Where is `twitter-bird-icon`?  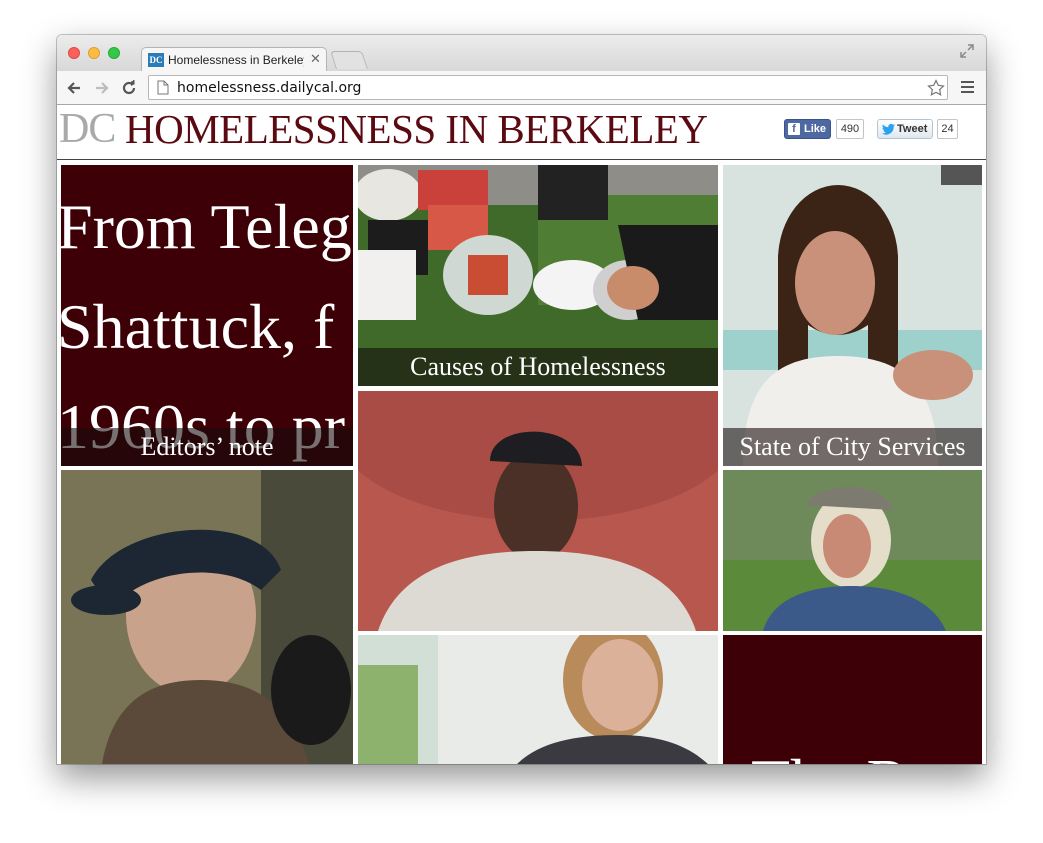
twitter-bird-icon is located at coordinates (888, 129).